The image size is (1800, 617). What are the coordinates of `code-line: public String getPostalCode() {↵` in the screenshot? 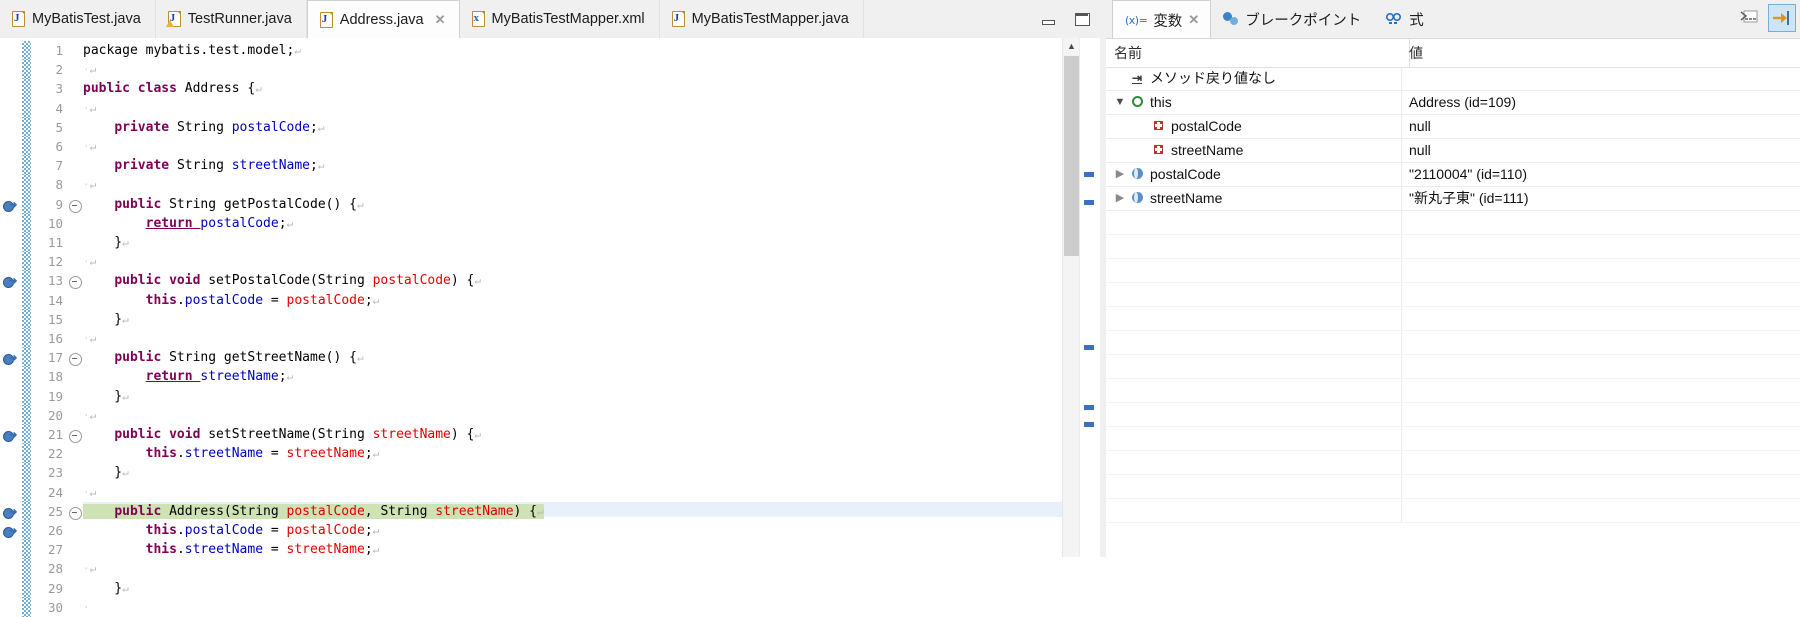 It's located at (223, 204).